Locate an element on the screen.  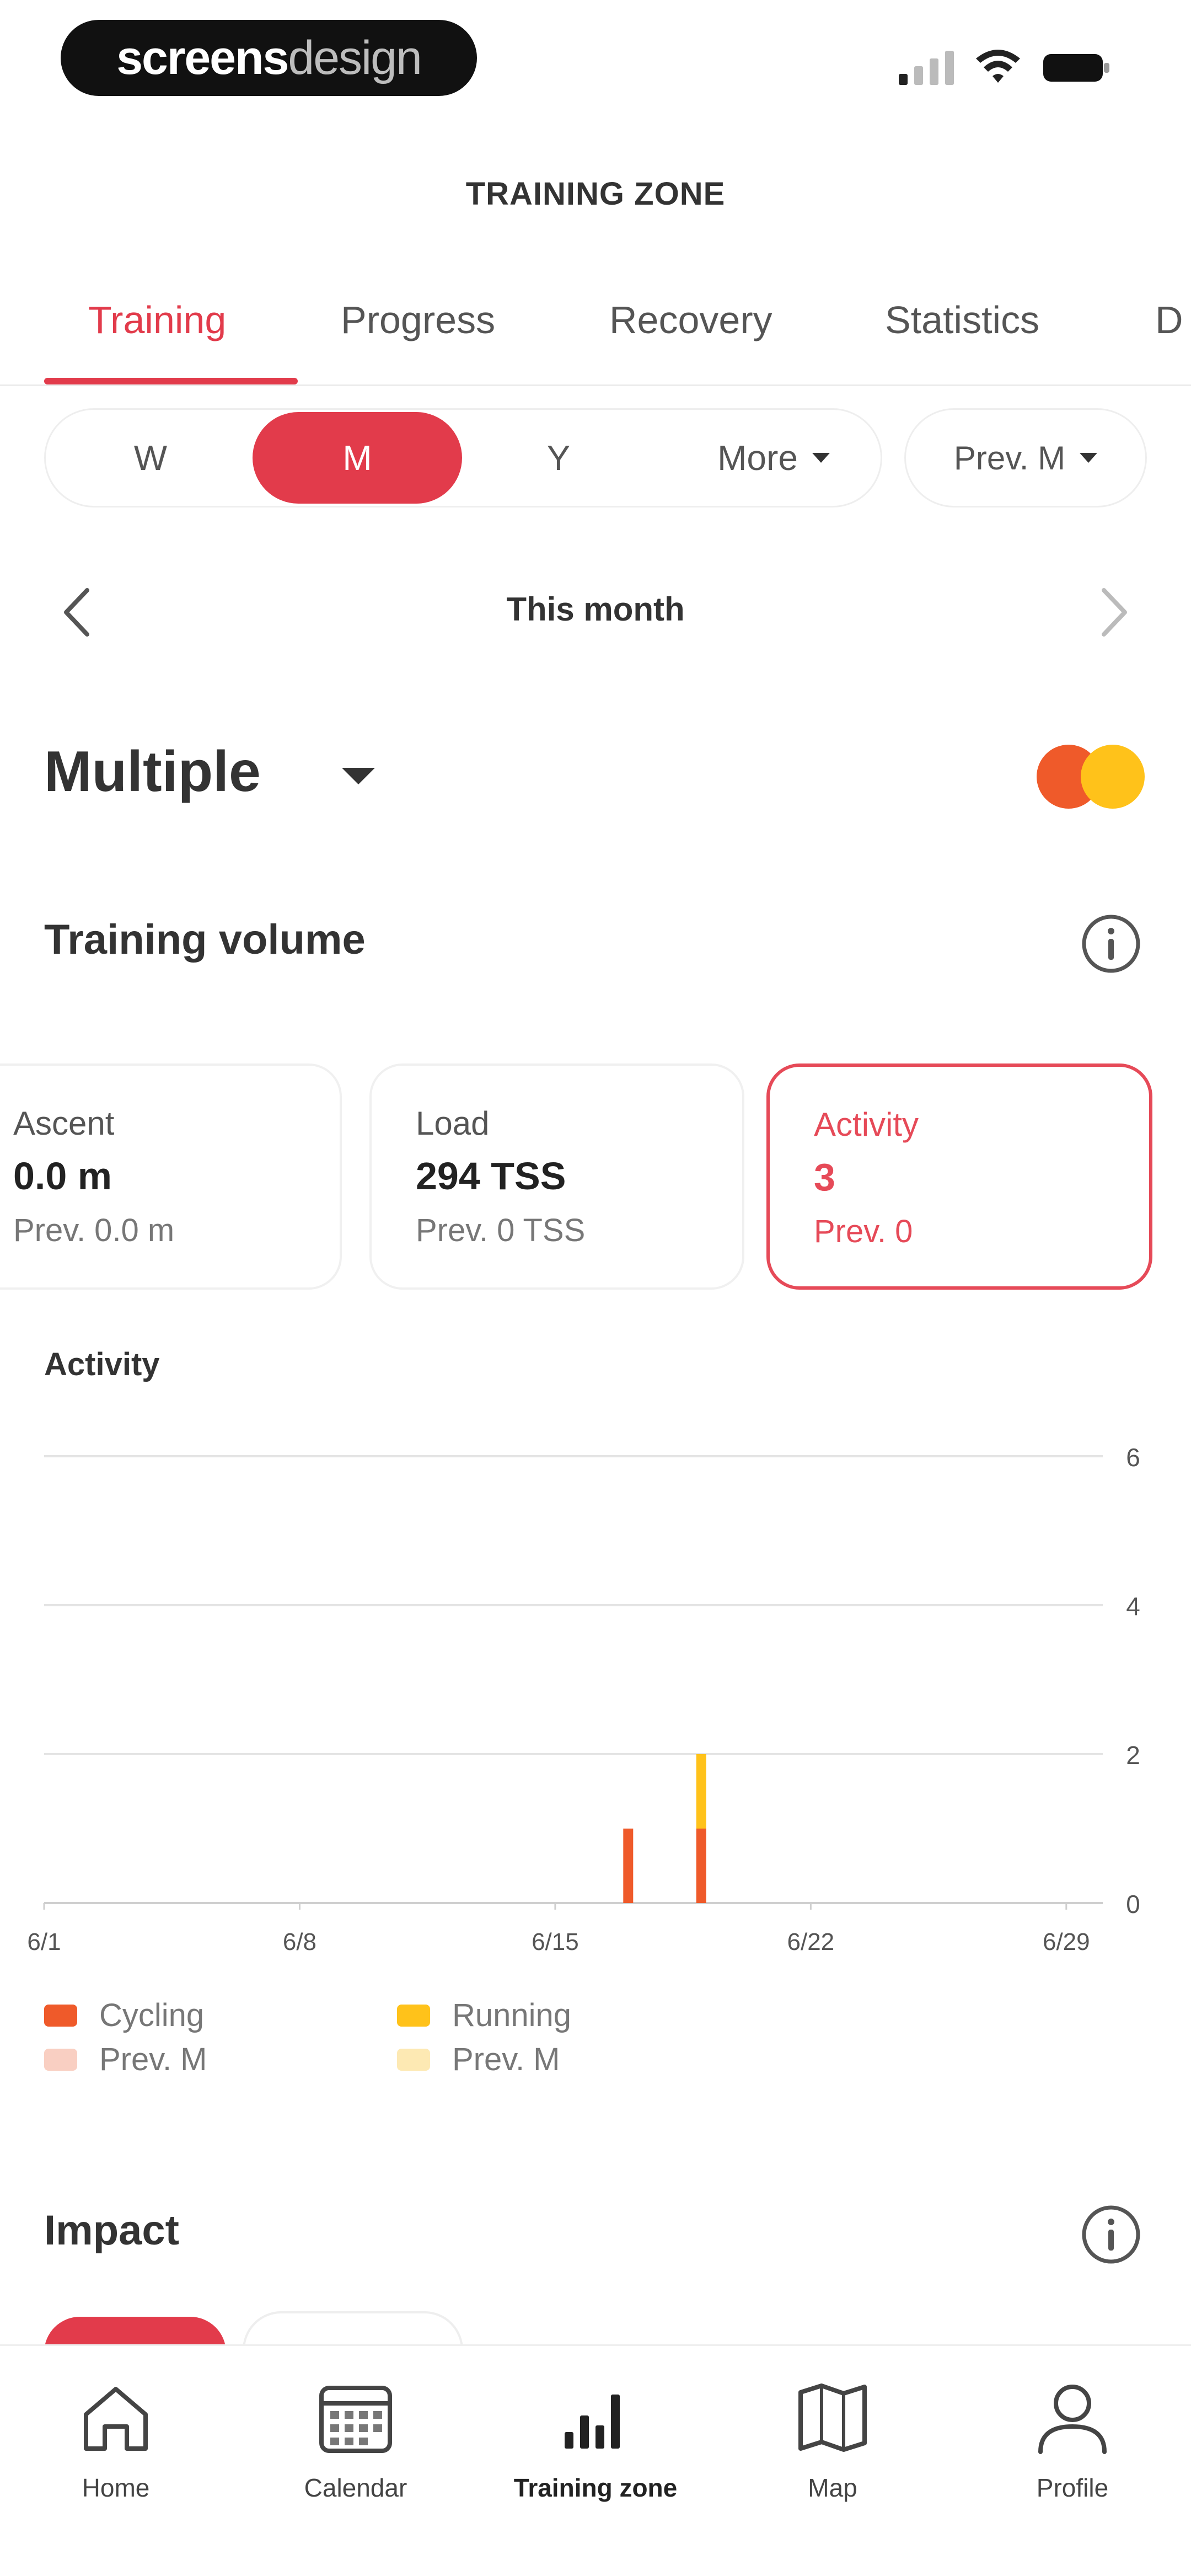
card-value: 294 TSS is located at coordinates (491, 1176).